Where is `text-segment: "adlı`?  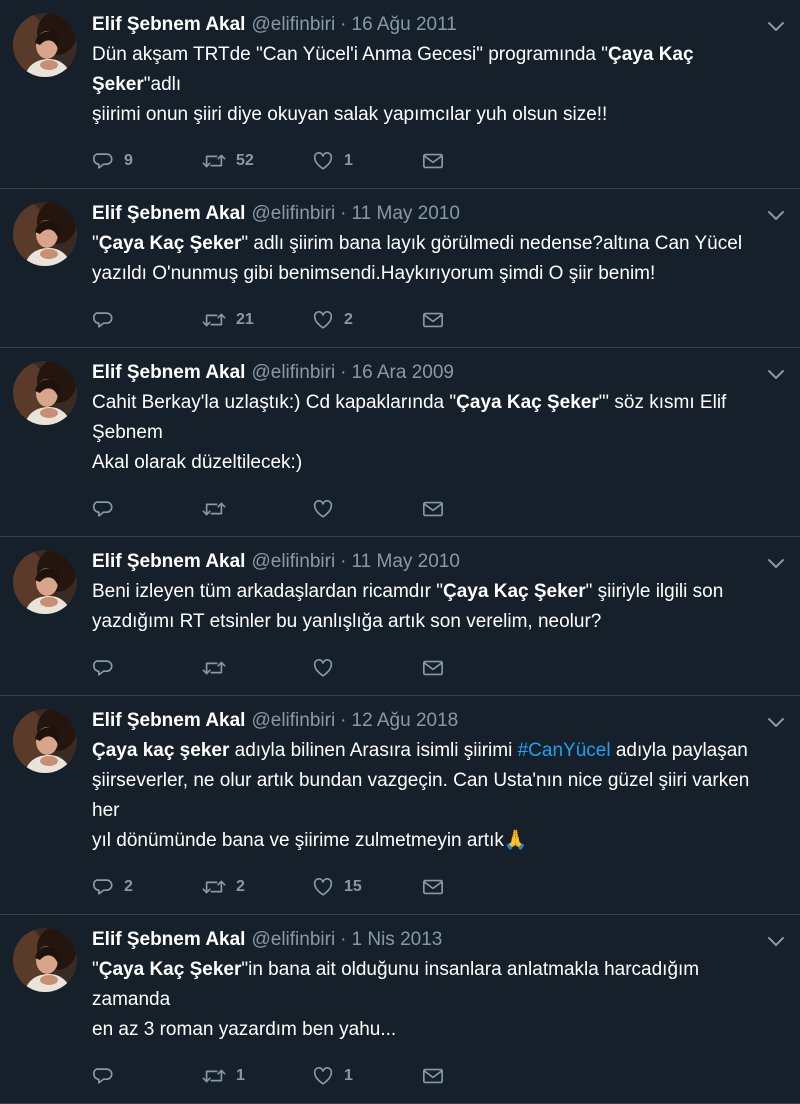
text-segment: "adlı is located at coordinates (162, 84).